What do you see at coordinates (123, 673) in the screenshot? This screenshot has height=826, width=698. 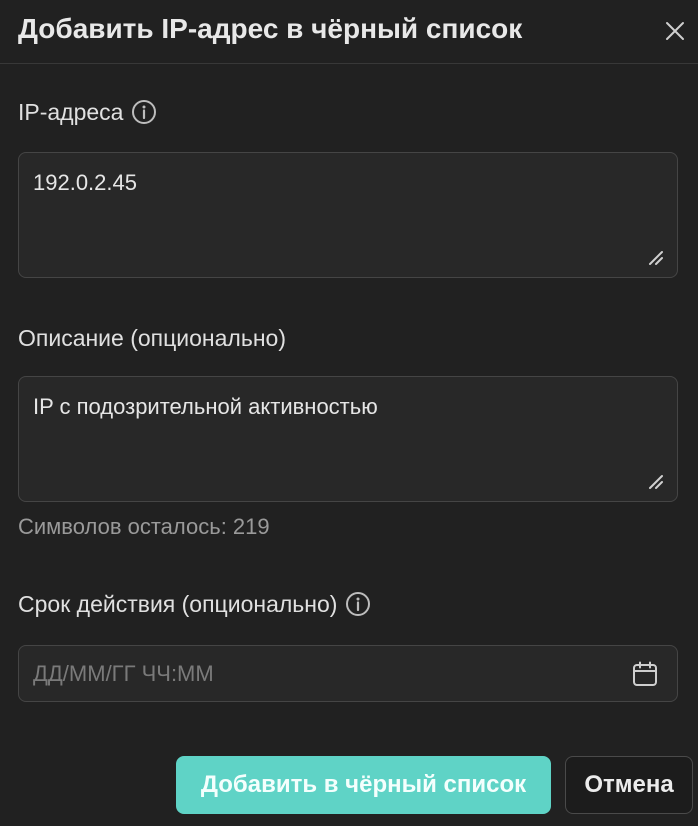 I see `expiry-date-placeholder: ДД/ММ/ГГ ЧЧ:ММ` at bounding box center [123, 673].